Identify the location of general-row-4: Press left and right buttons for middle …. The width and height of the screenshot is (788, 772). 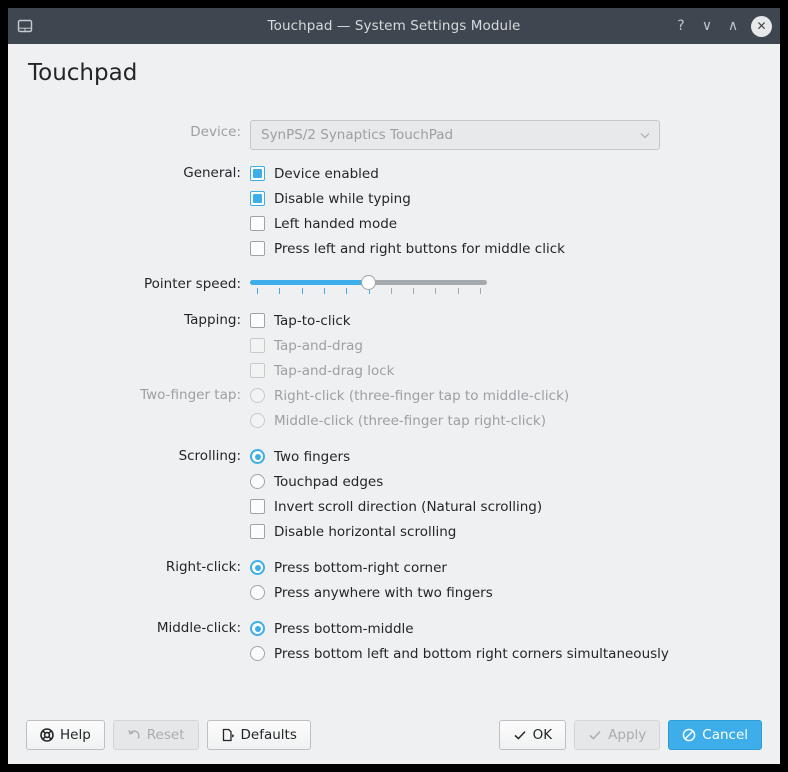
(394, 248).